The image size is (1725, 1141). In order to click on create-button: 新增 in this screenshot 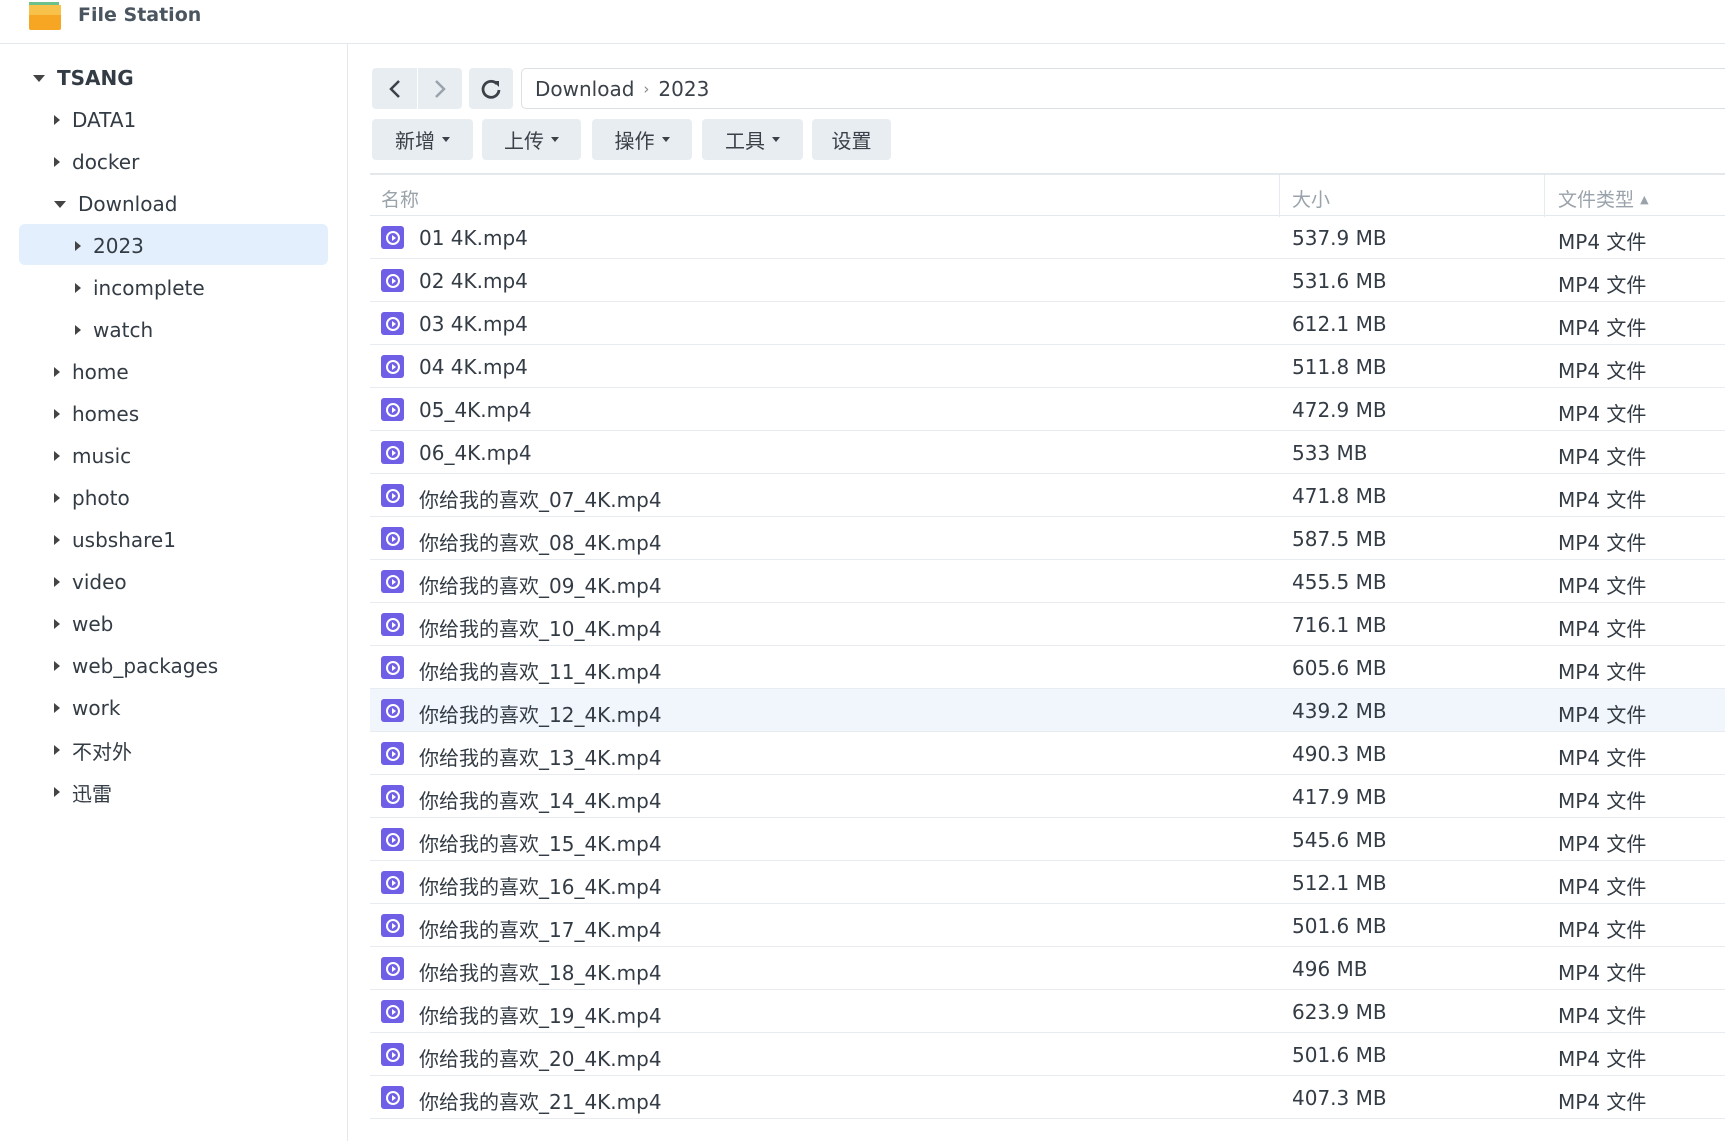, I will do `click(422, 139)`.